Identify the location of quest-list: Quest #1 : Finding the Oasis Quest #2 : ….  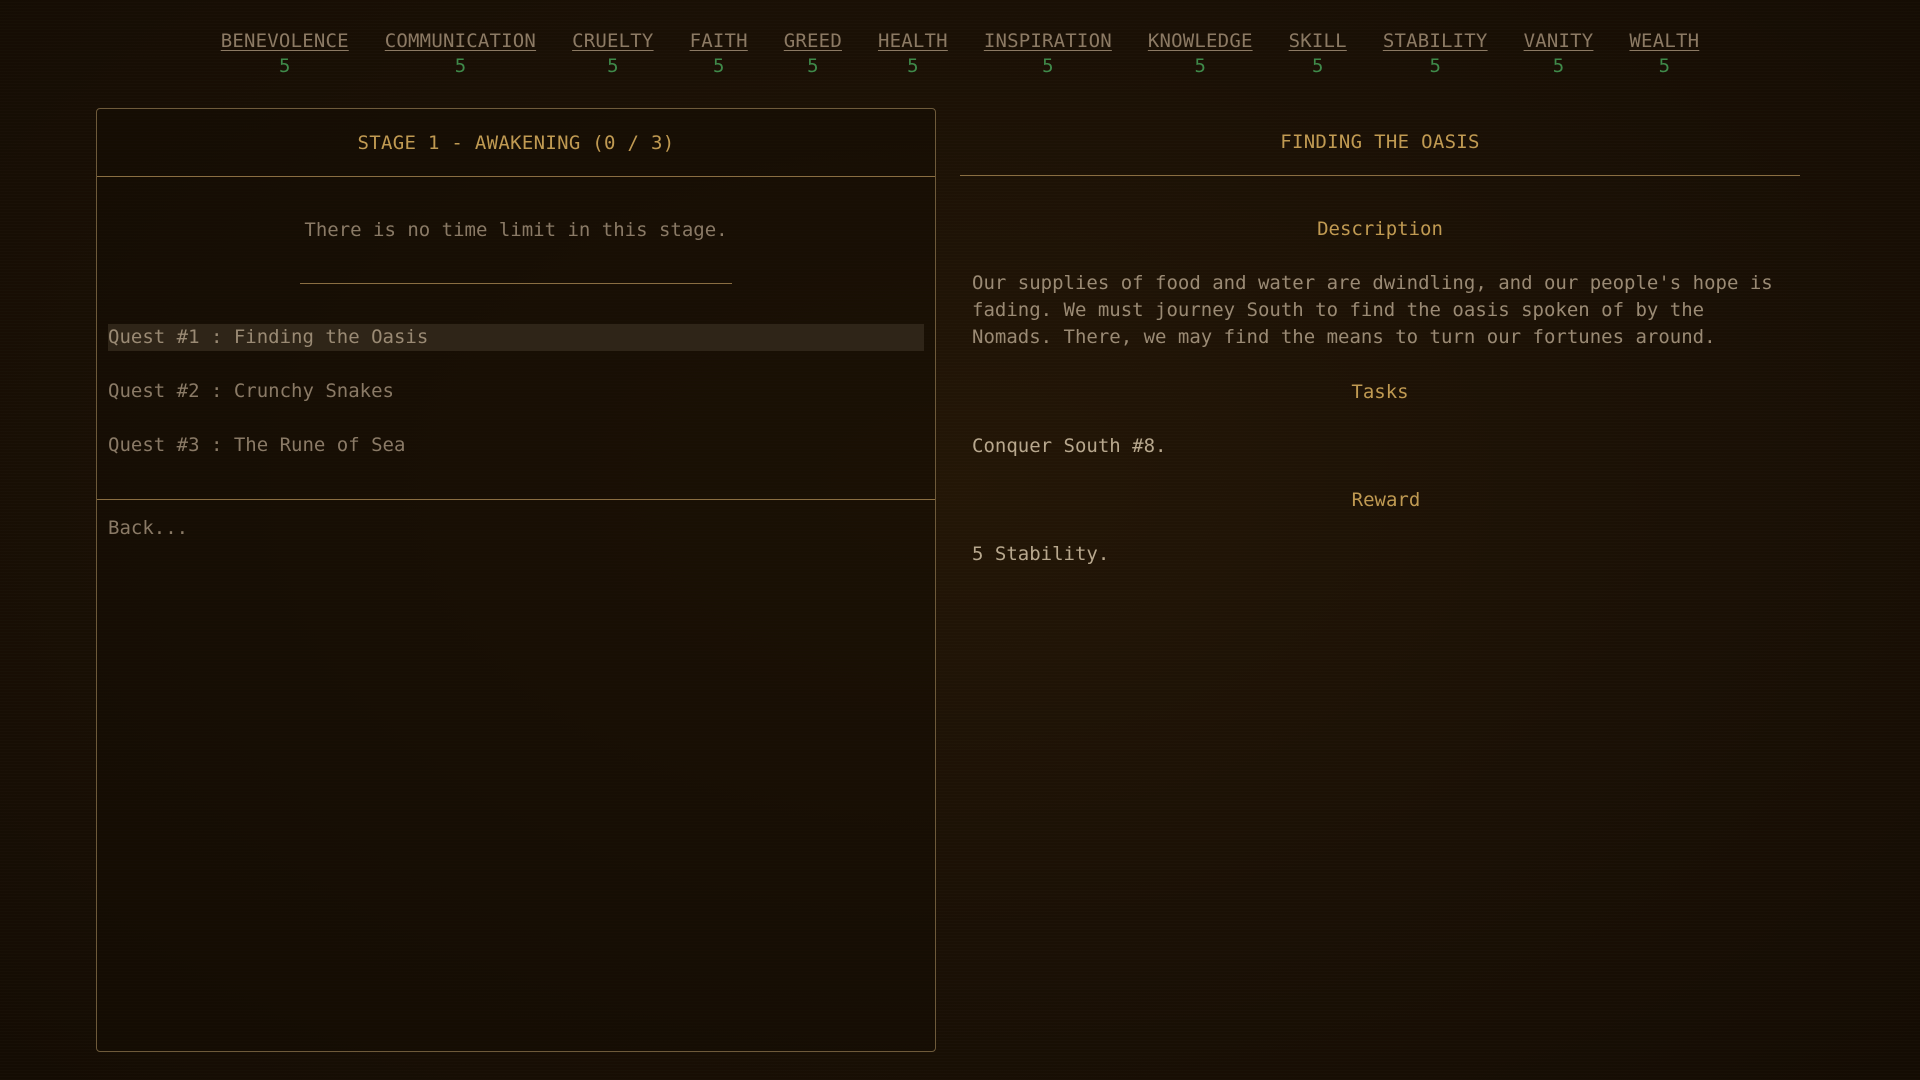
(516, 391).